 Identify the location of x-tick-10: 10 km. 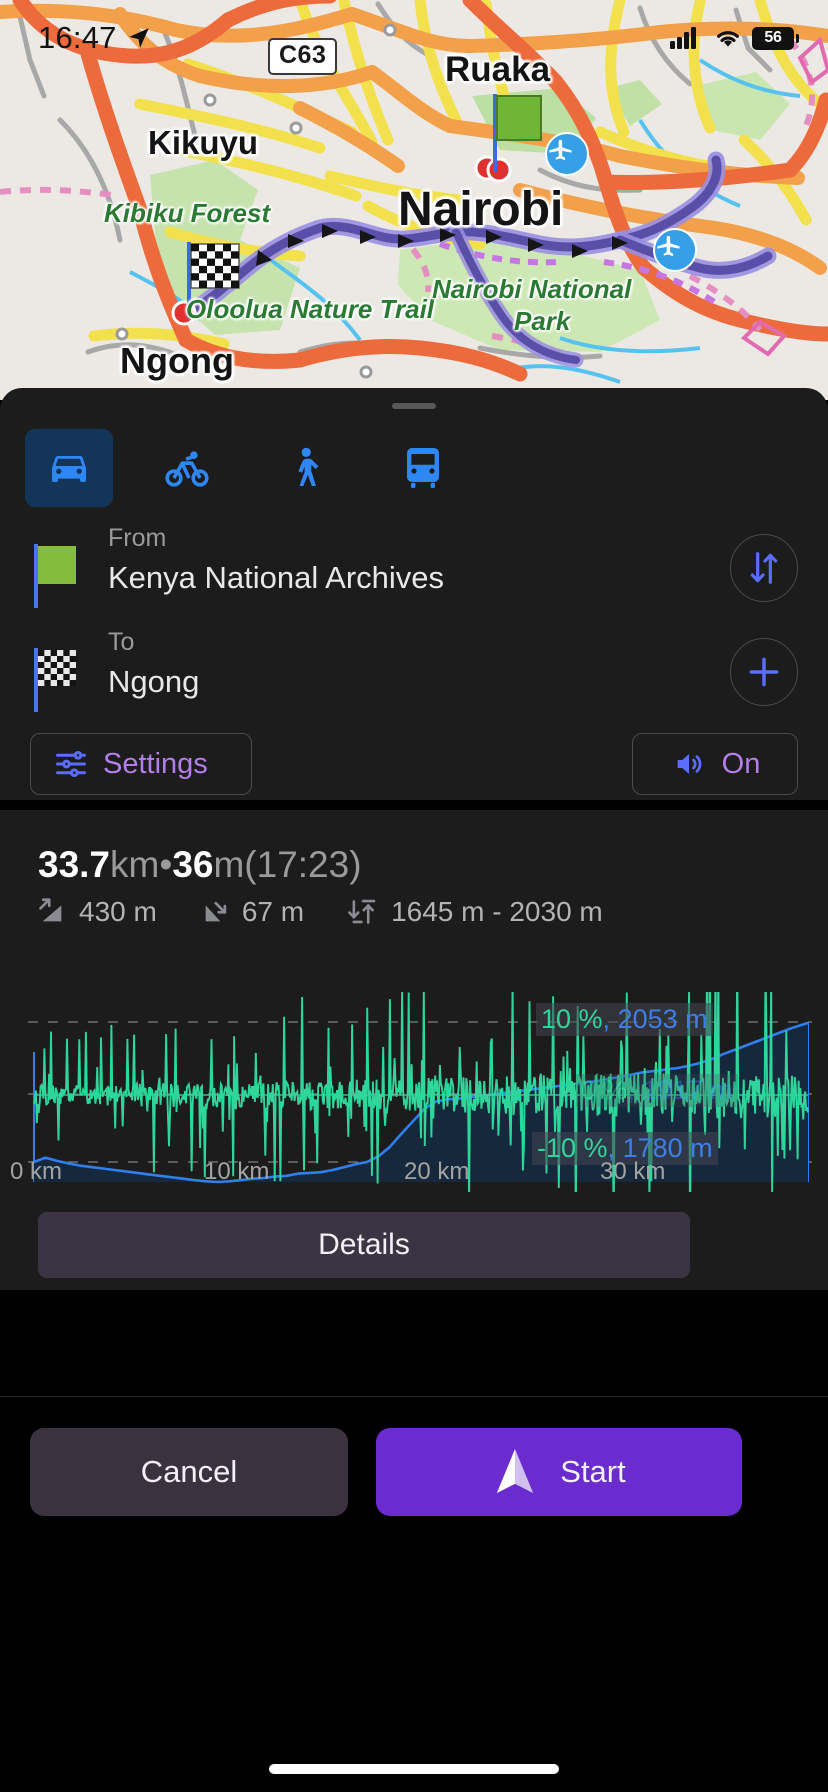
(237, 1171).